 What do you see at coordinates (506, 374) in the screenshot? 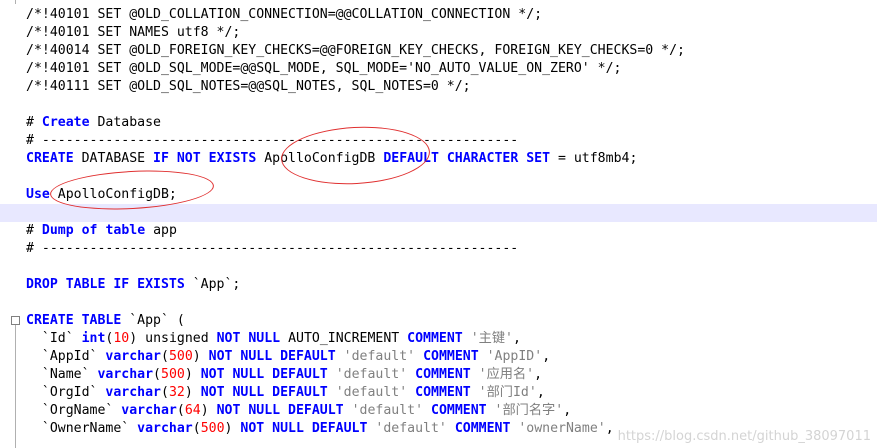
I see `string-token: '应用名'` at bounding box center [506, 374].